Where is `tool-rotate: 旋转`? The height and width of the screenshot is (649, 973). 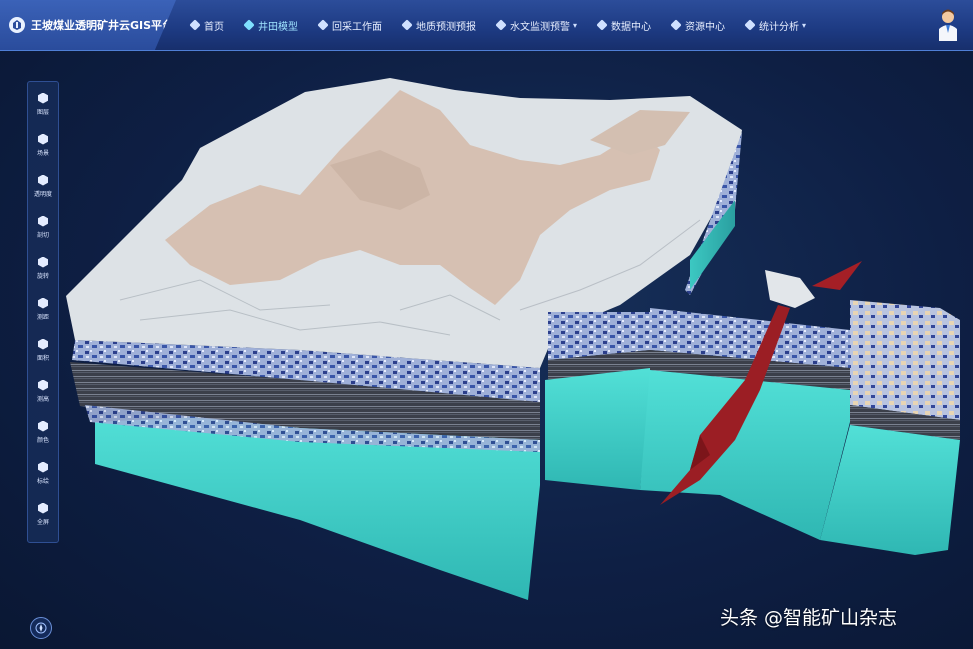
tool-rotate: 旋转 is located at coordinates (43, 268).